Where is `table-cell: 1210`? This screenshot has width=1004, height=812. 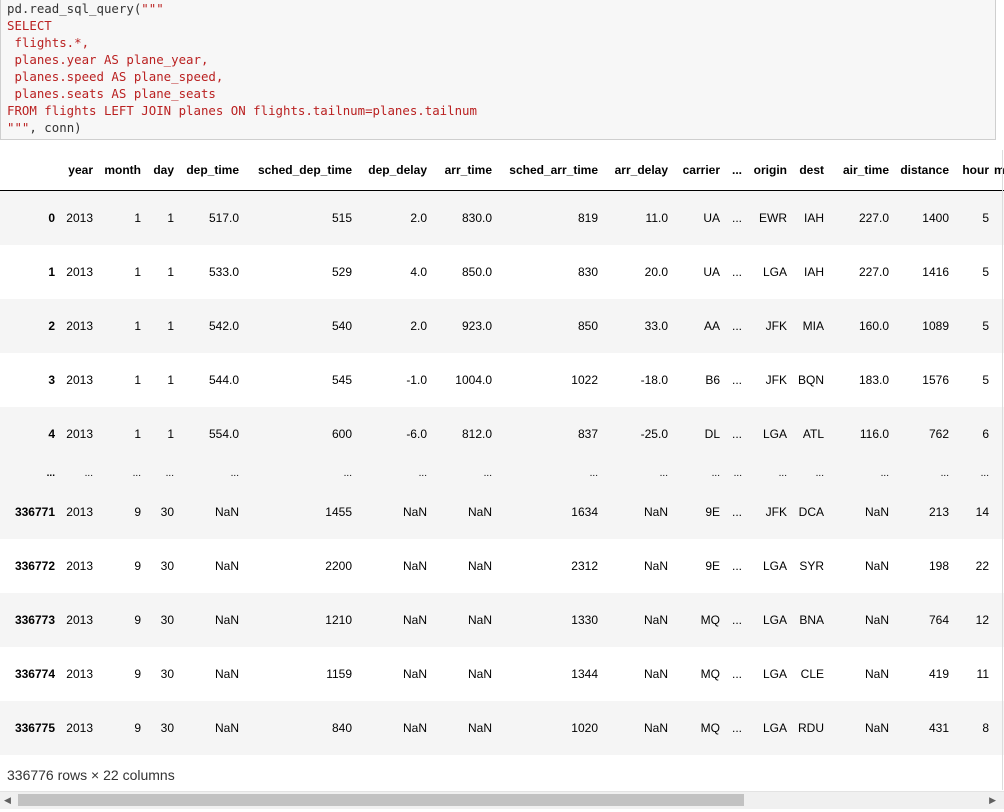
table-cell: 1210 is located at coordinates (338, 620).